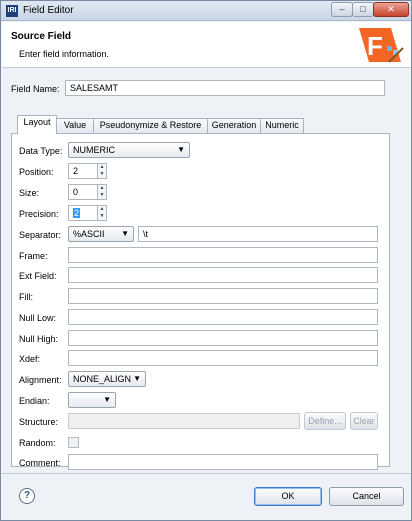 The height and width of the screenshot is (521, 412). What do you see at coordinates (39, 339) in the screenshot?
I see `null-high-label: Null High:` at bounding box center [39, 339].